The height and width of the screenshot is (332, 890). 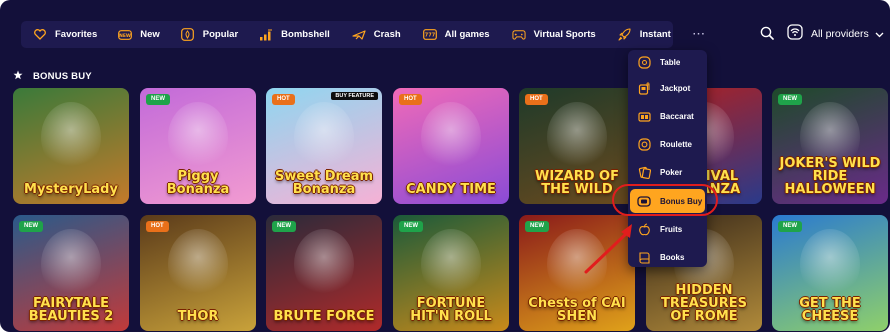 I want to click on game-card: NEW FAIRYTALE BEAUTIES 2, so click(x=71, y=273).